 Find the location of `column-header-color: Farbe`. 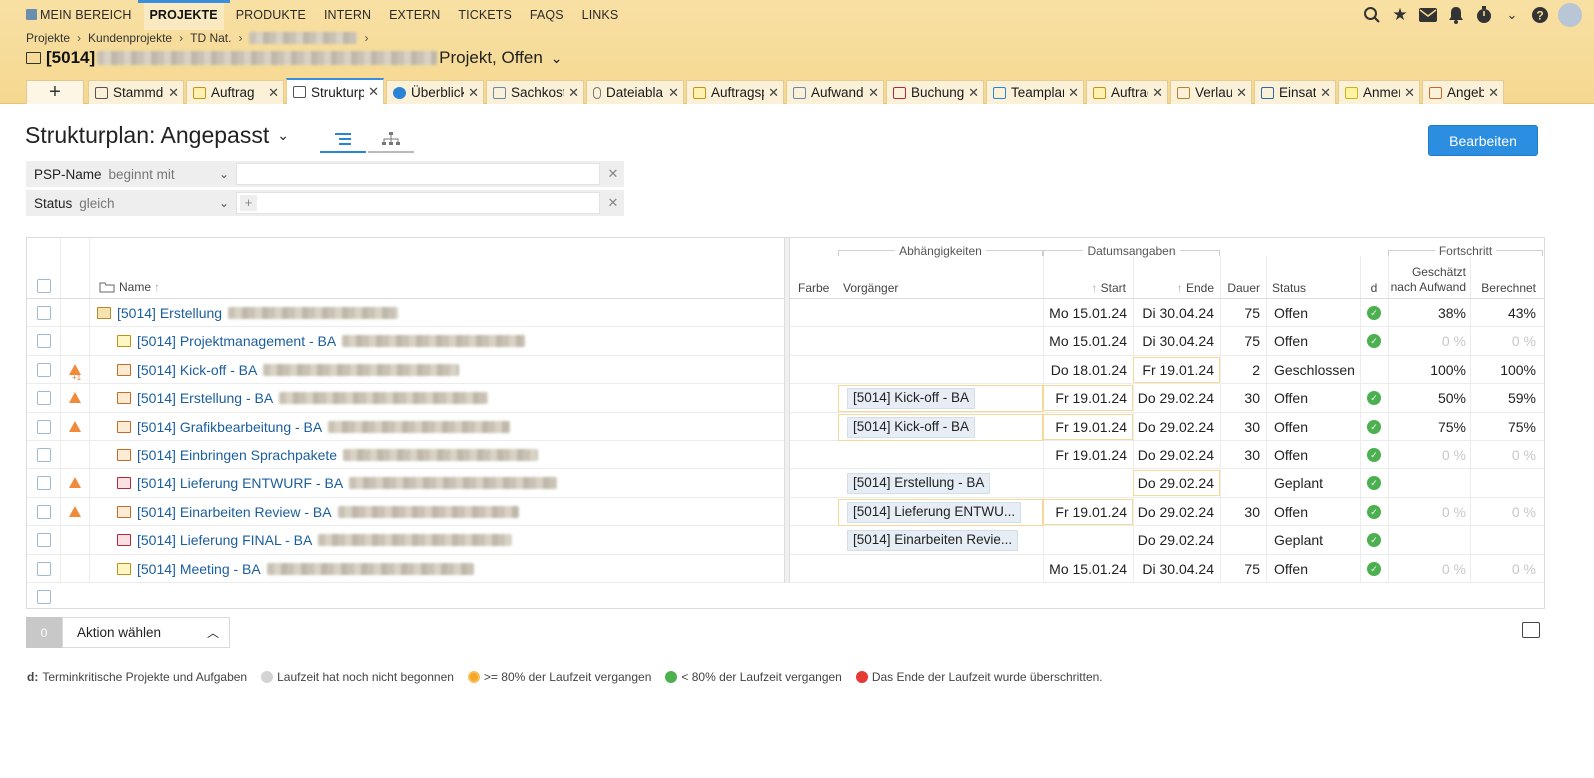

column-header-color: Farbe is located at coordinates (813, 288).